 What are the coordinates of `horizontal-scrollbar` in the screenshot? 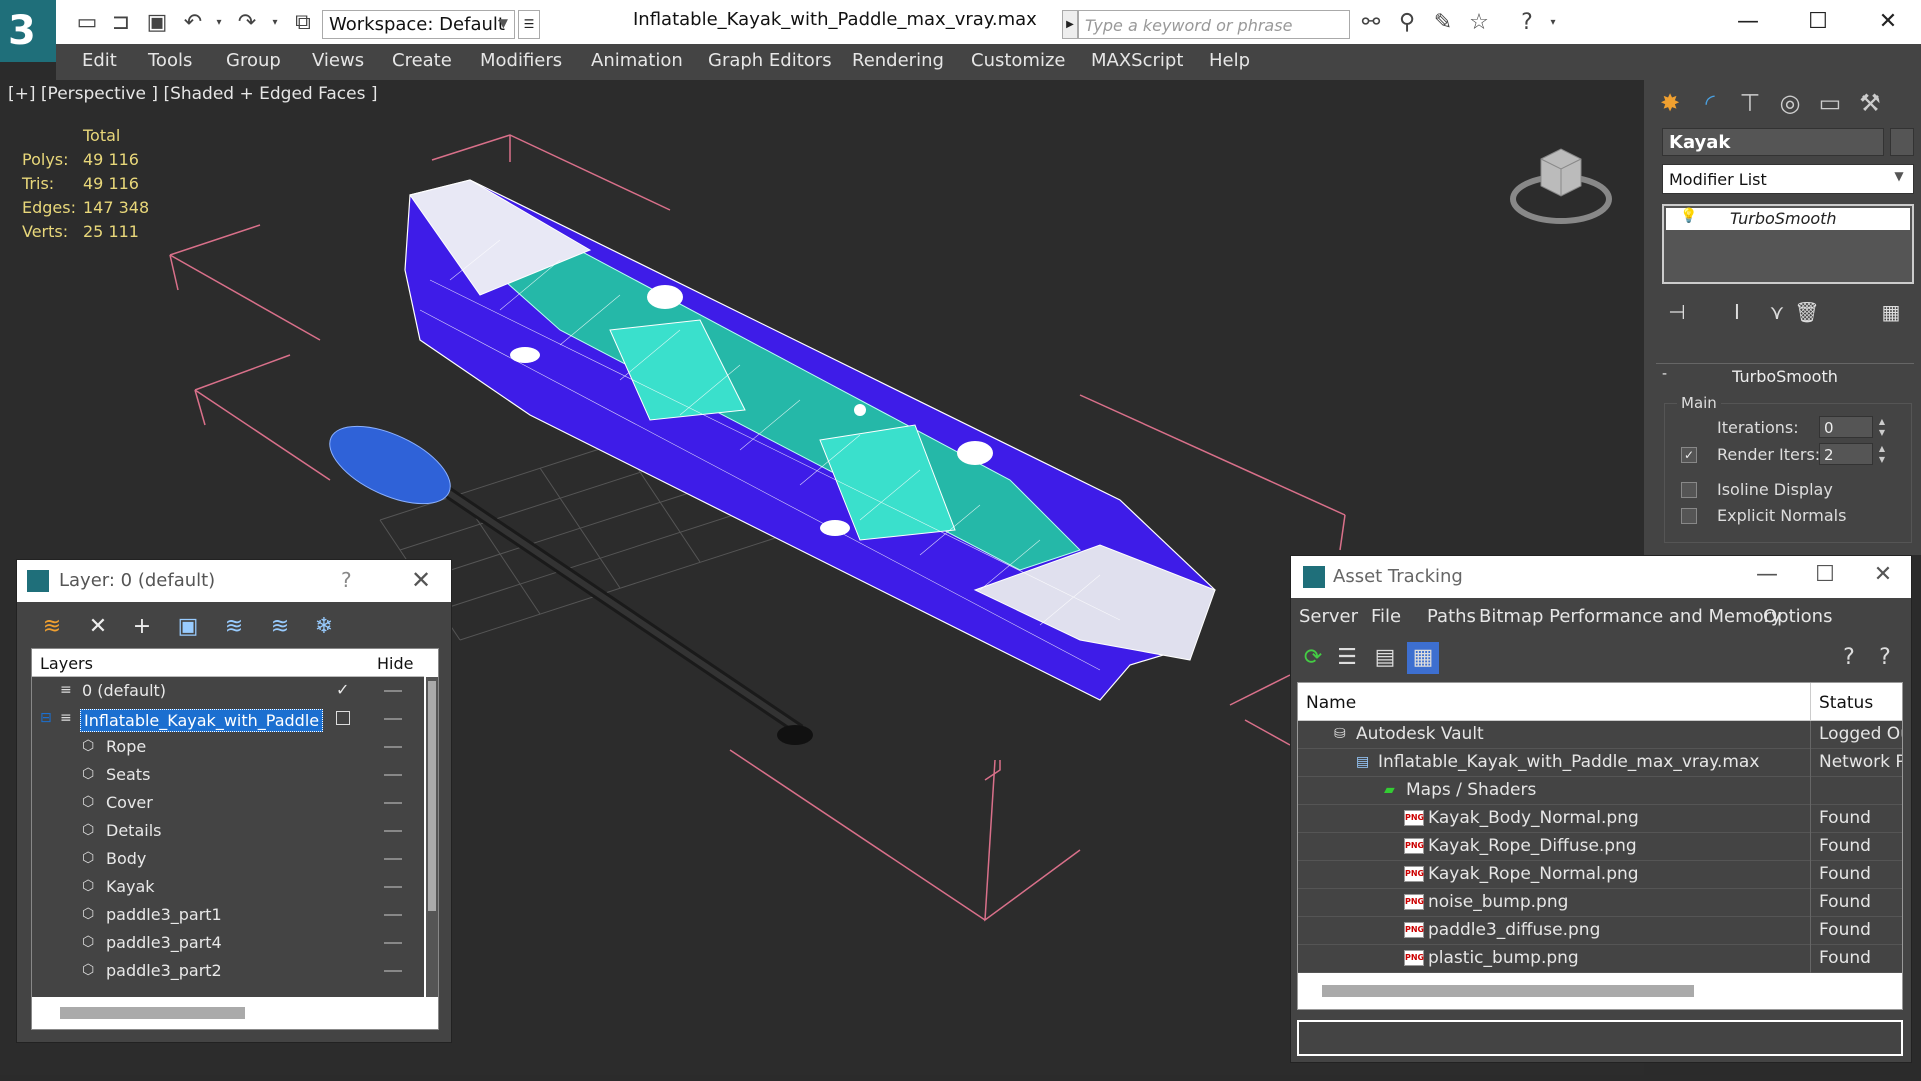 It's located at (228, 1013).